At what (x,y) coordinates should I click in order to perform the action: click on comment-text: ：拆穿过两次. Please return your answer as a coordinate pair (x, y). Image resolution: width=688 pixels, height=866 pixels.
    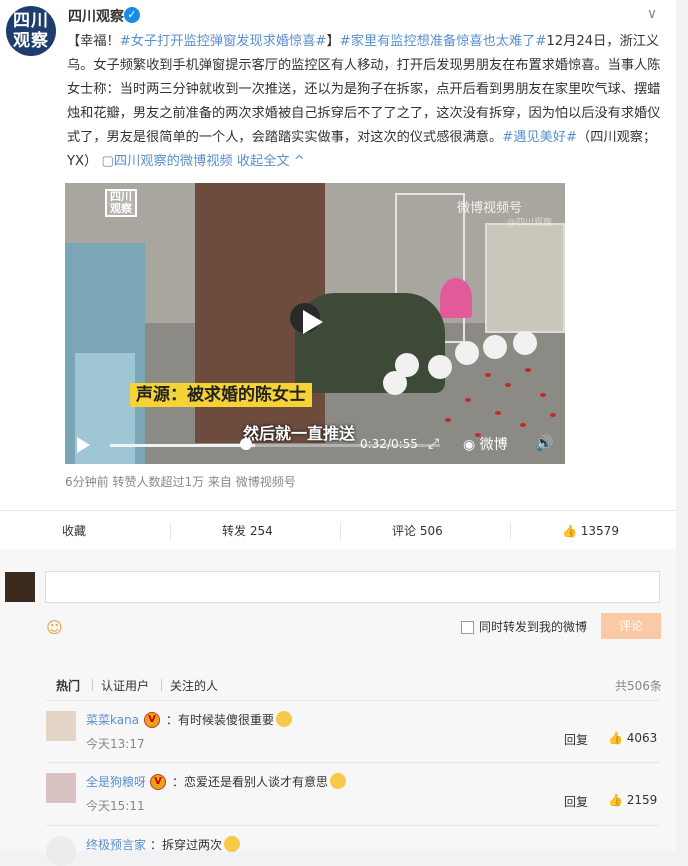
    Looking at the image, I should click on (195, 844).